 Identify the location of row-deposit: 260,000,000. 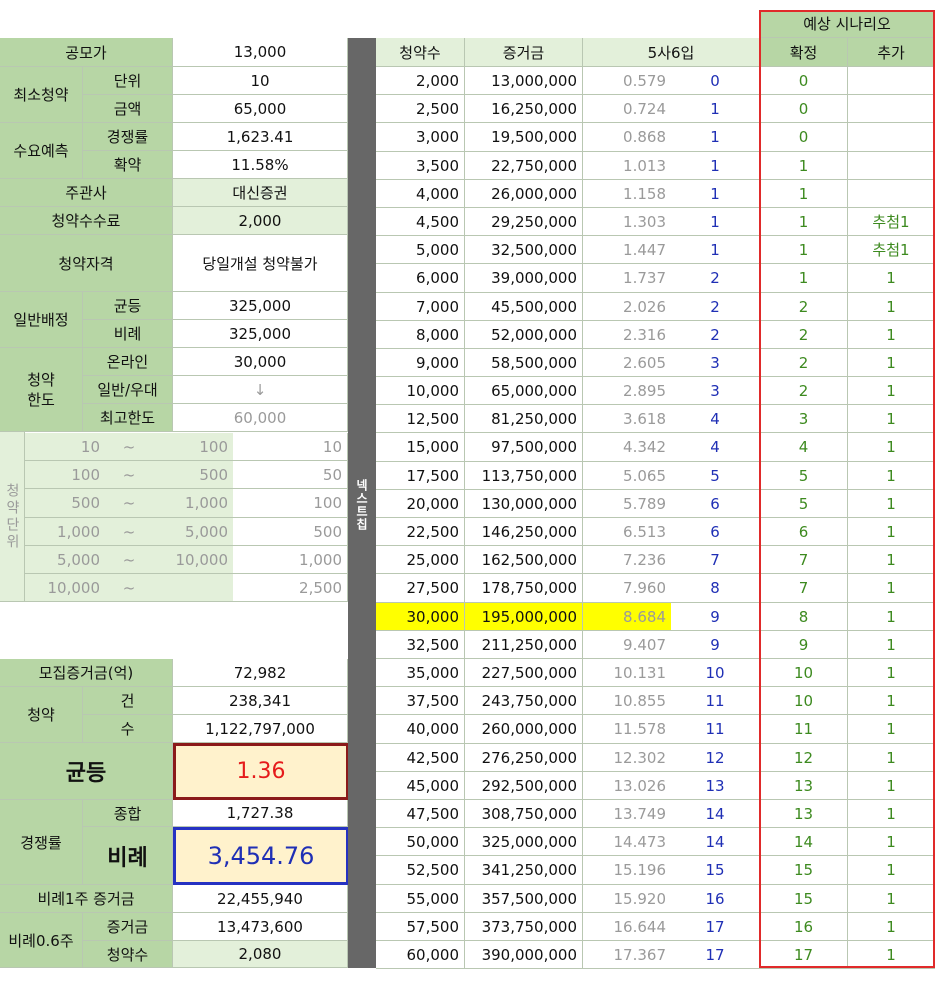
(524, 729).